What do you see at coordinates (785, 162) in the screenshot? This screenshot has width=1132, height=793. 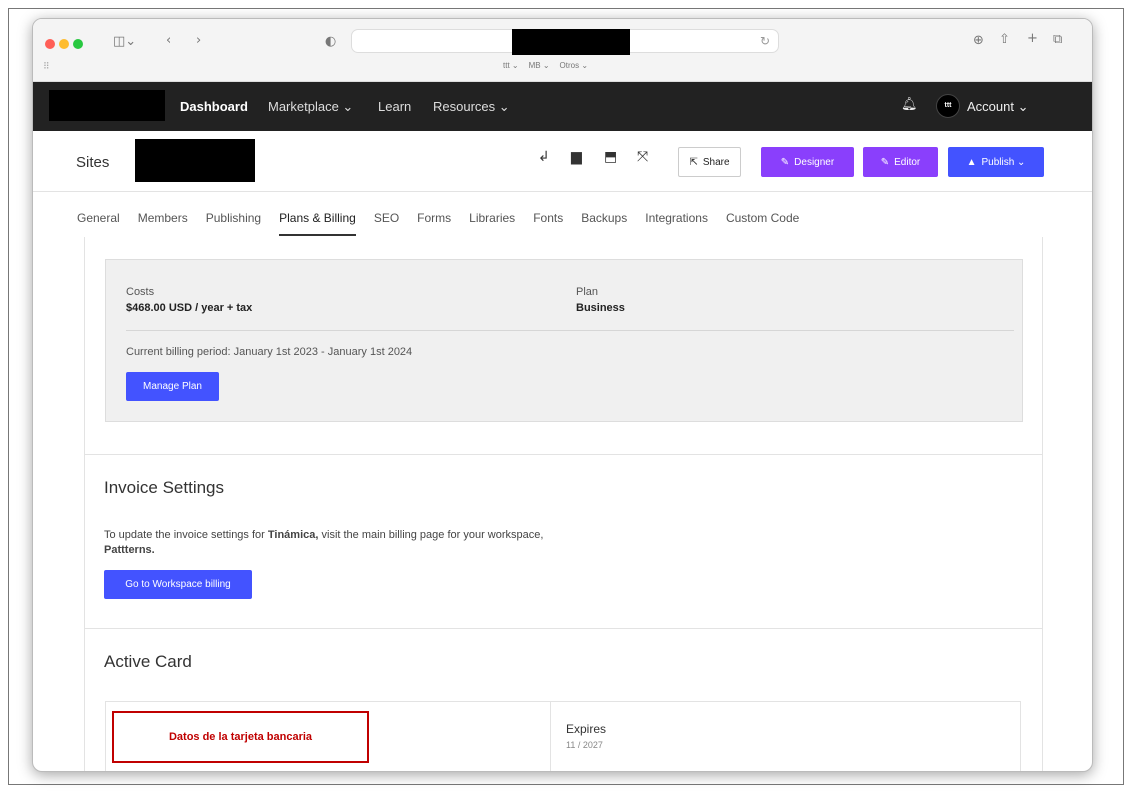 I see `brush-icon: ✎` at bounding box center [785, 162].